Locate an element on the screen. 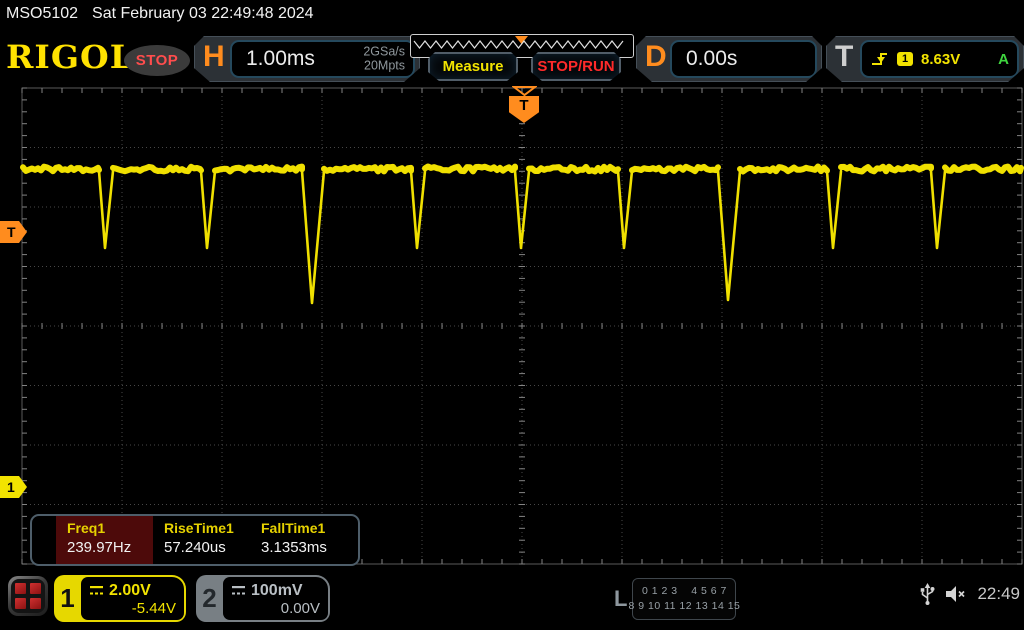 The width and height of the screenshot is (1024, 630). sample-rate-info: 2GSa/s 20Mpts is located at coordinates (384, 59).